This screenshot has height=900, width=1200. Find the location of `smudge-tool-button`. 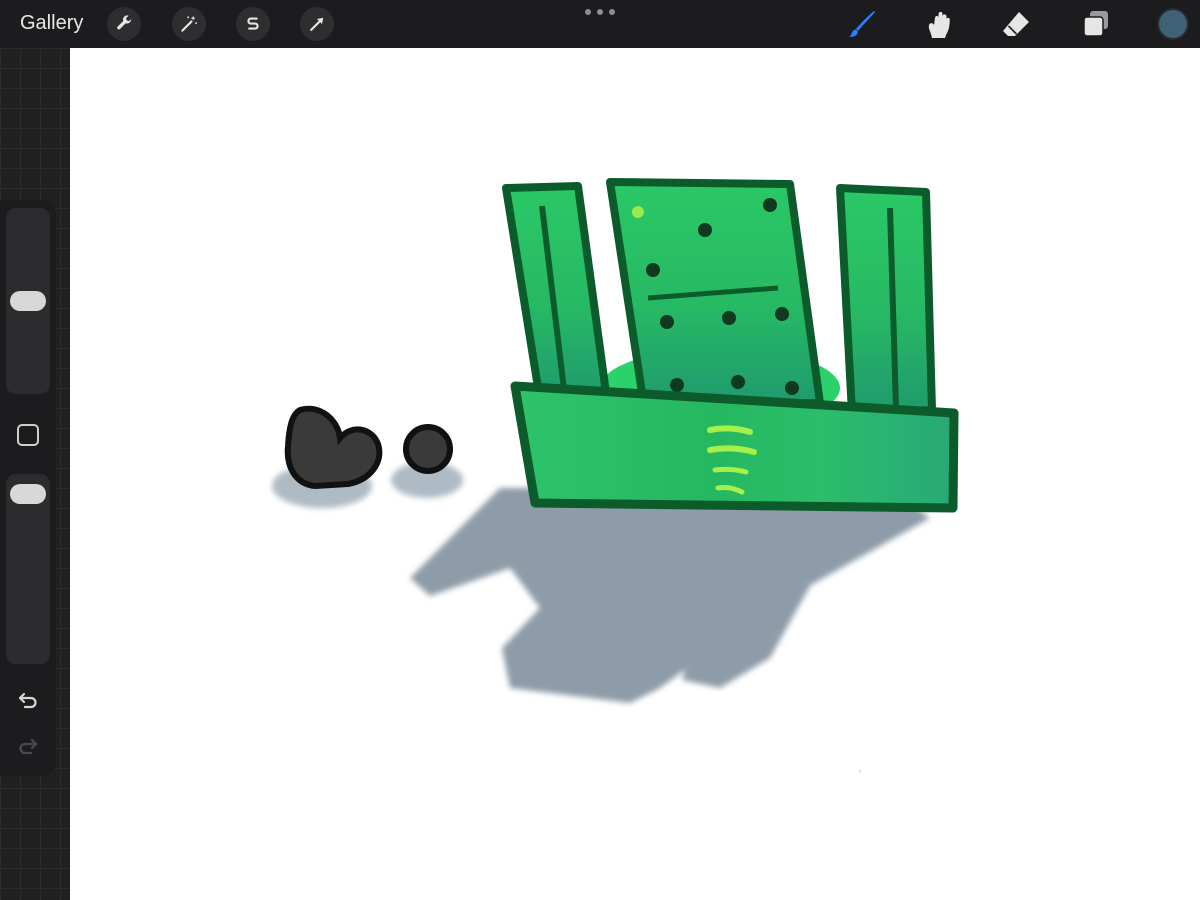

smudge-tool-button is located at coordinates (938, 24).